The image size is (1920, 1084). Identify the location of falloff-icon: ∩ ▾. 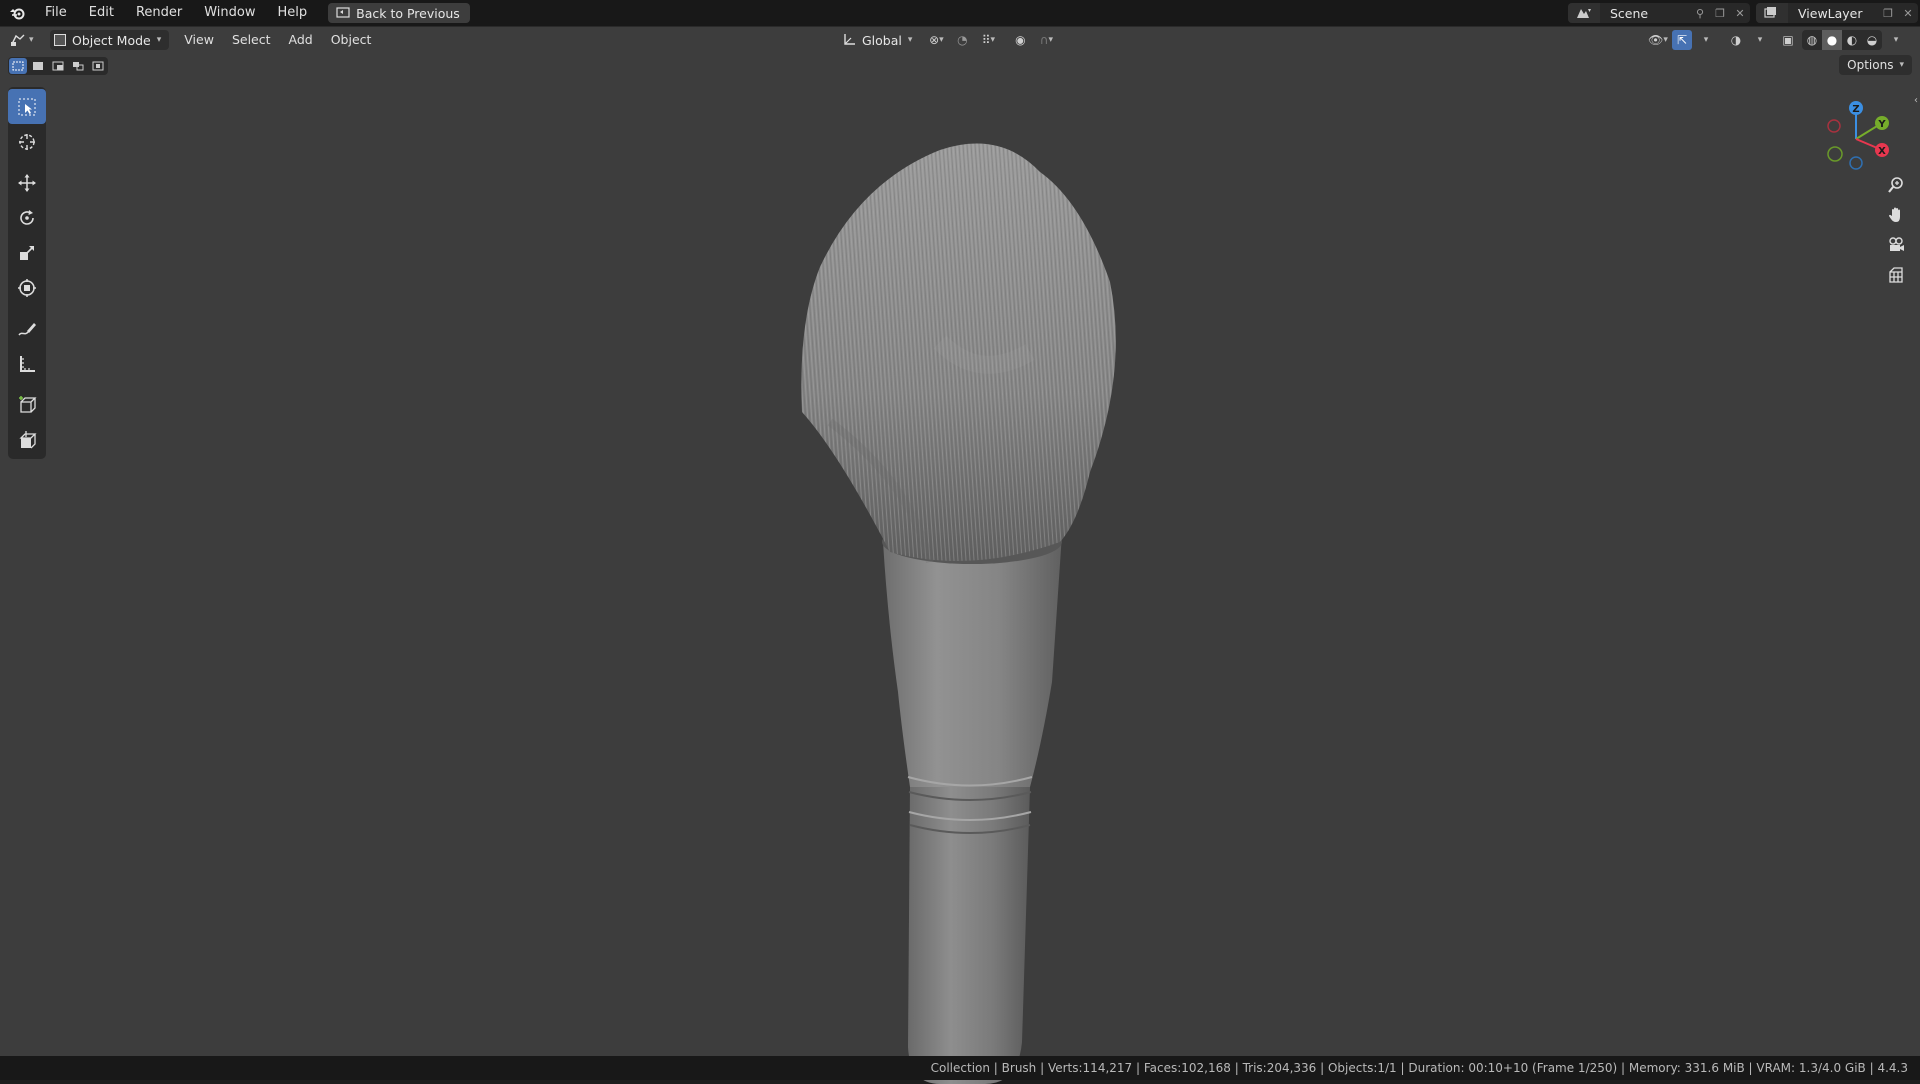
(1046, 40).